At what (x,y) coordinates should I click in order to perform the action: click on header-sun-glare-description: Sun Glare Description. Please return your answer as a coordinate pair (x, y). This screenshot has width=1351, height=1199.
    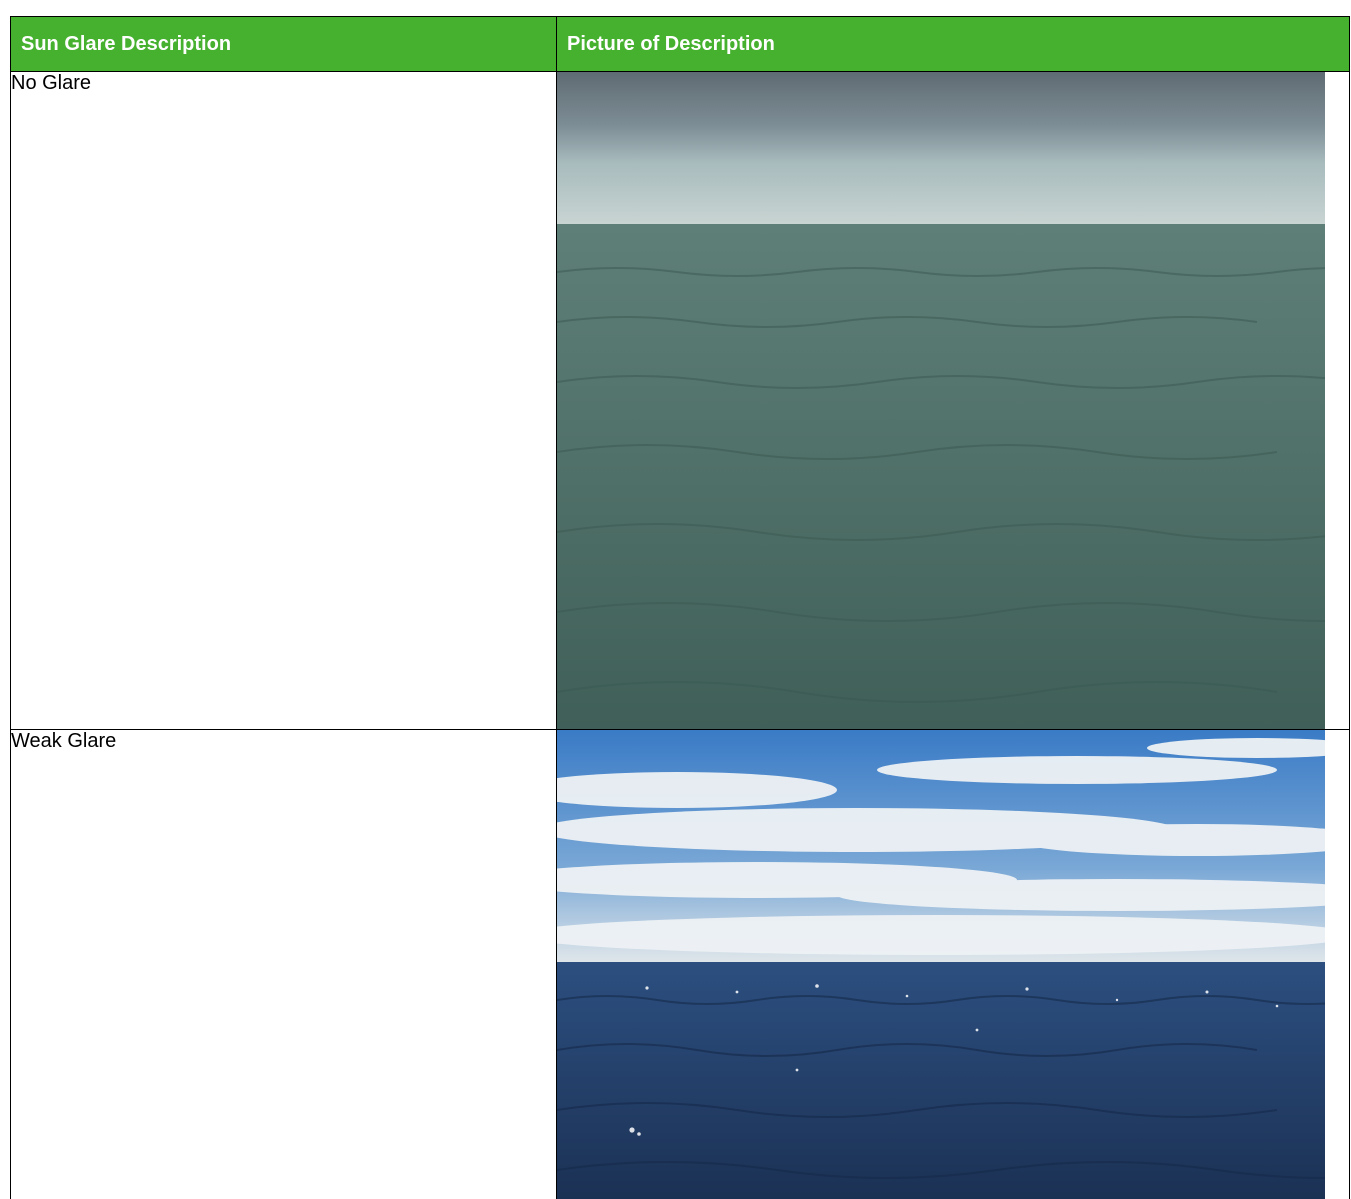
    Looking at the image, I should click on (283, 44).